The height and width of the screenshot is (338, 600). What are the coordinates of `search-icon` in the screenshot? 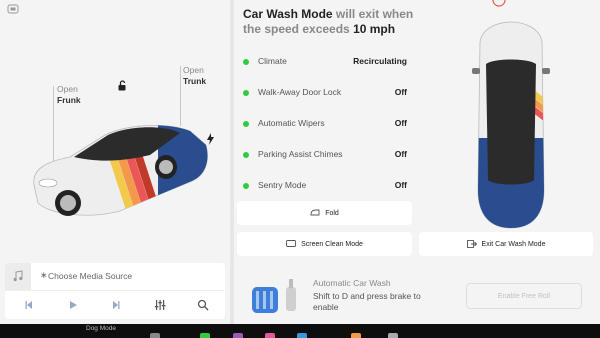 It's located at (203, 305).